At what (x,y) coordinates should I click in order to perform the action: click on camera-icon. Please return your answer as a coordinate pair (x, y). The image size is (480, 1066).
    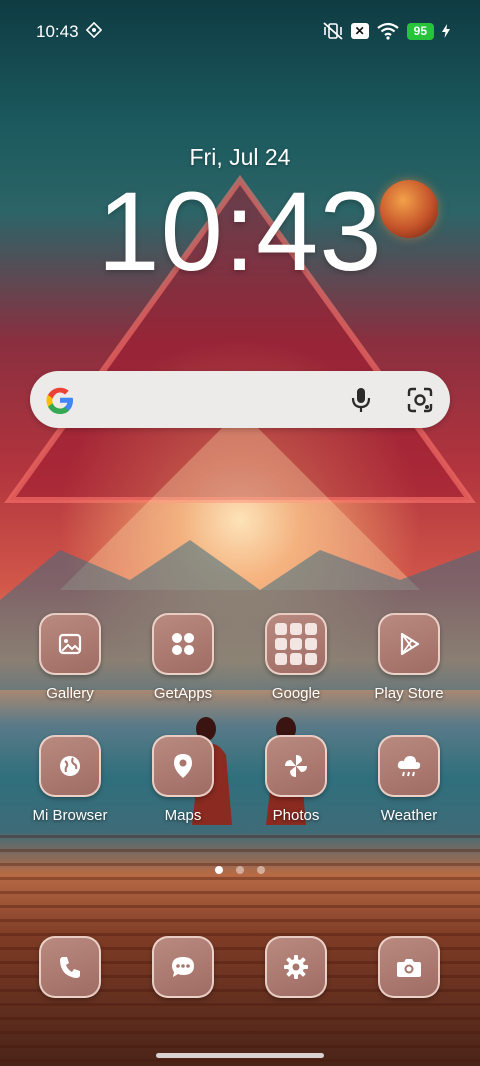
    Looking at the image, I should click on (409, 967).